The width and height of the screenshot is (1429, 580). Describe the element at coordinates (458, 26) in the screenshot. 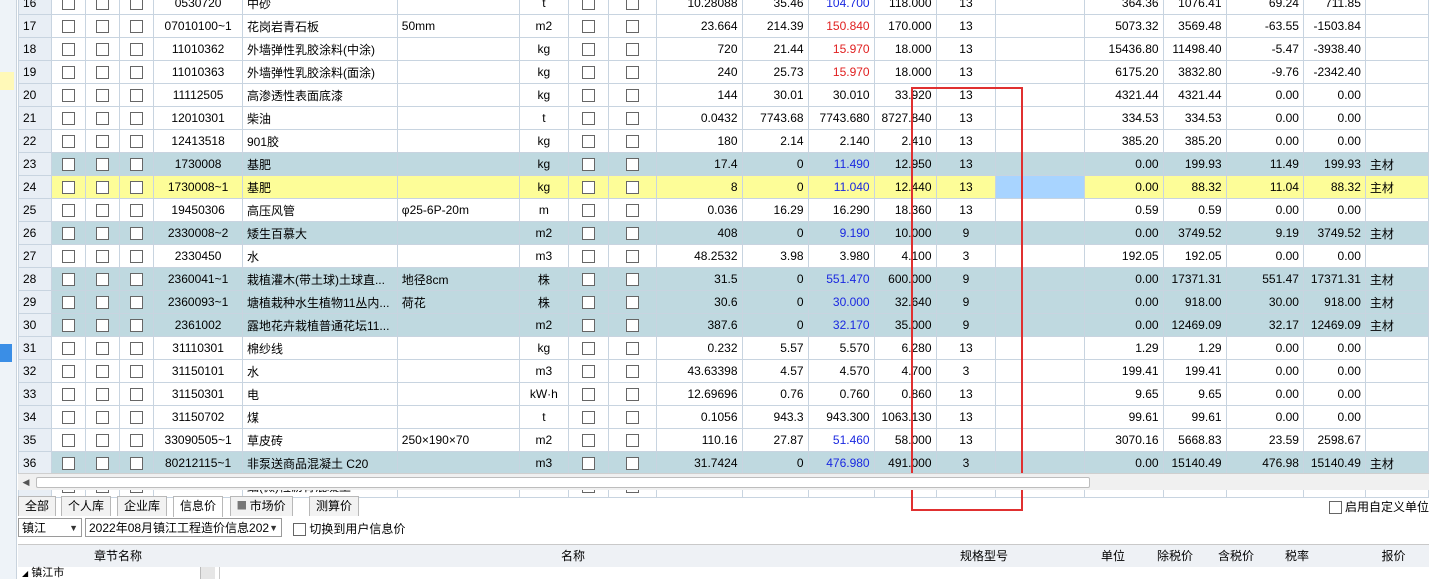

I see `material-spec: 50mm` at that location.